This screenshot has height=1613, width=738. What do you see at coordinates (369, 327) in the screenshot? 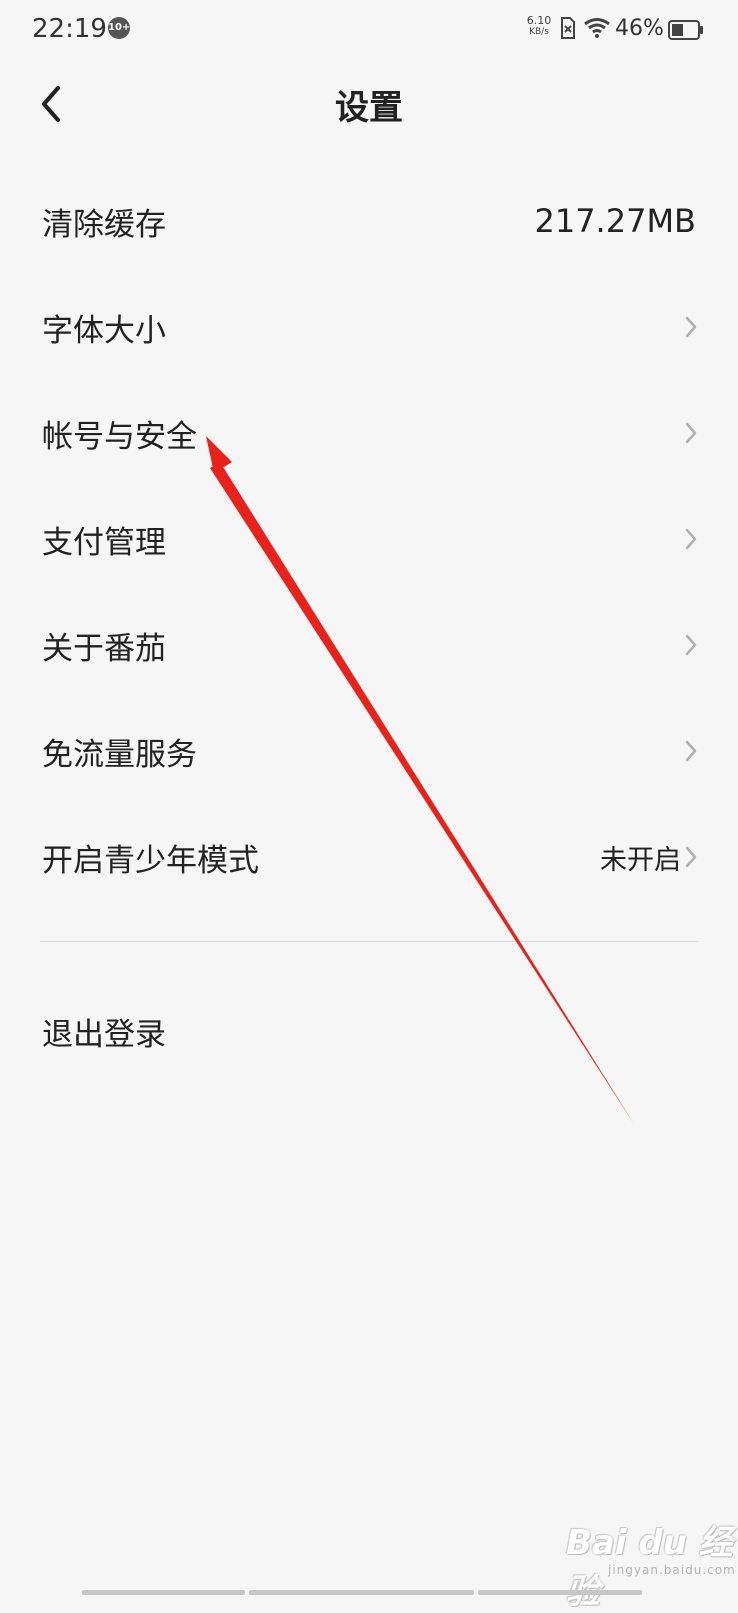
I see `settings-item-font-size: 字体大小` at bounding box center [369, 327].